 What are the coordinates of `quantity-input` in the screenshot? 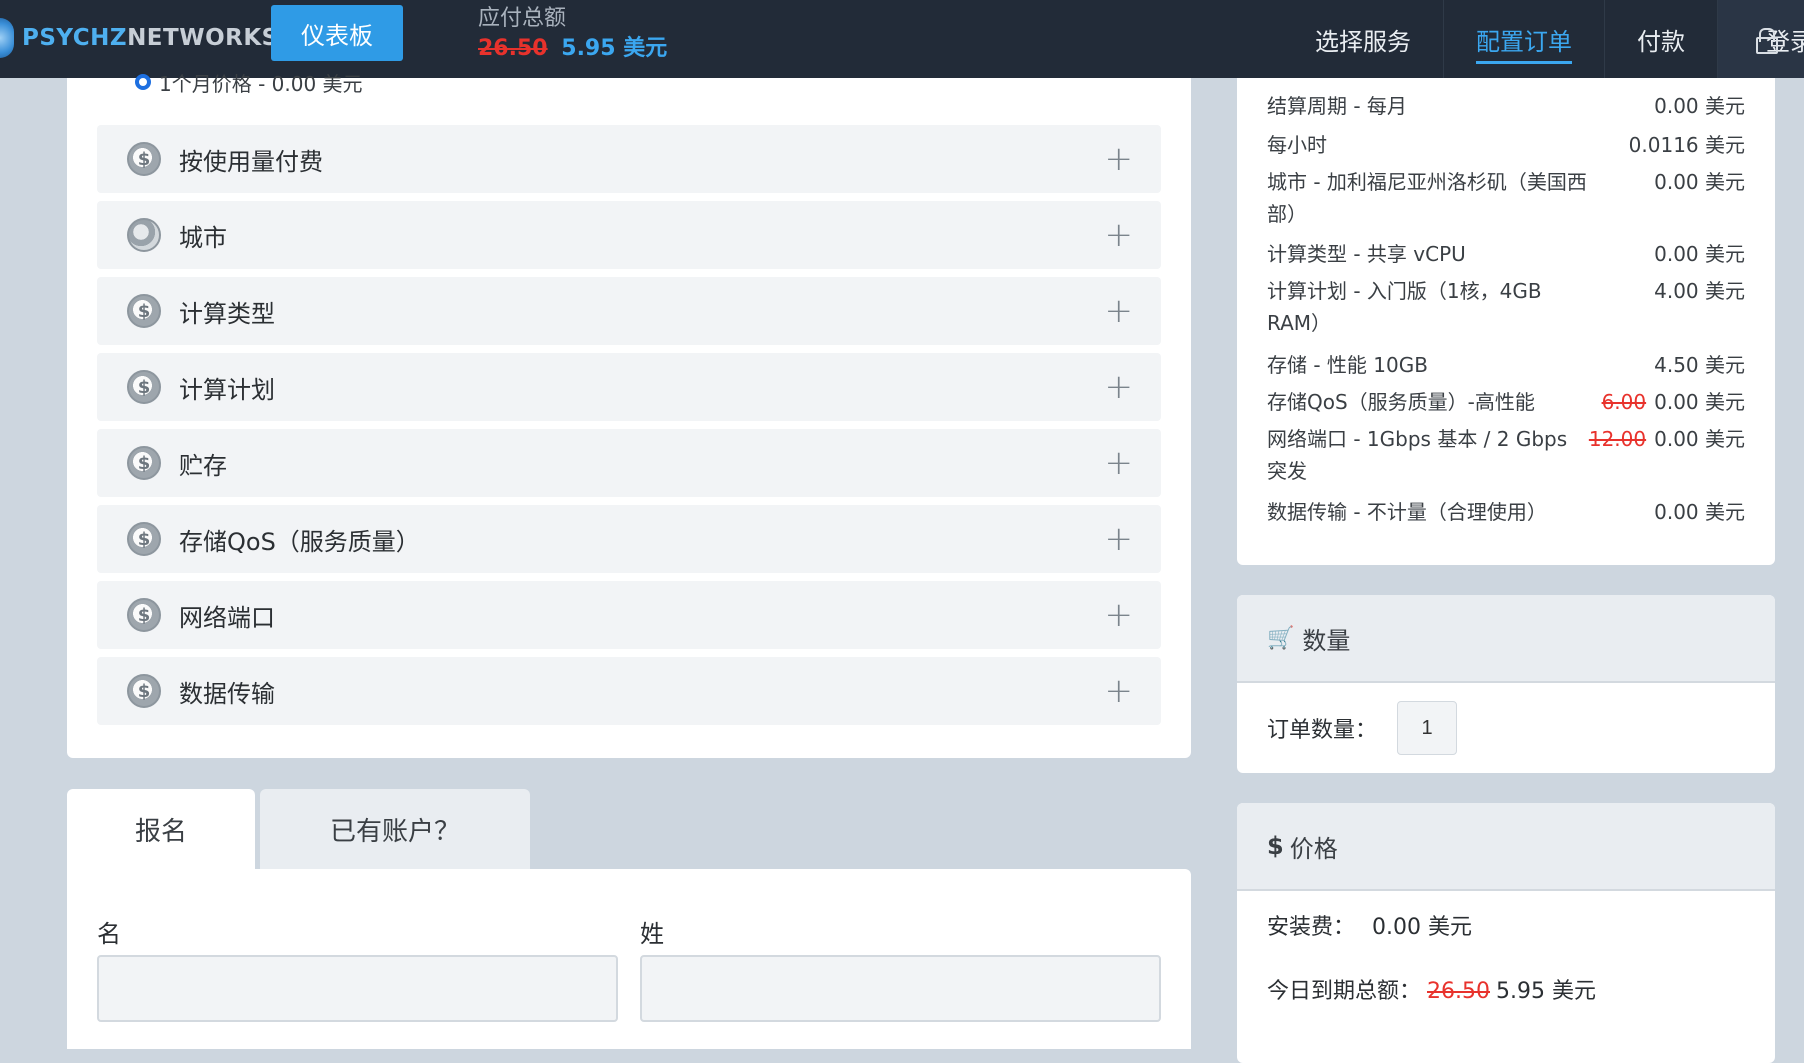 It's located at (1427, 728).